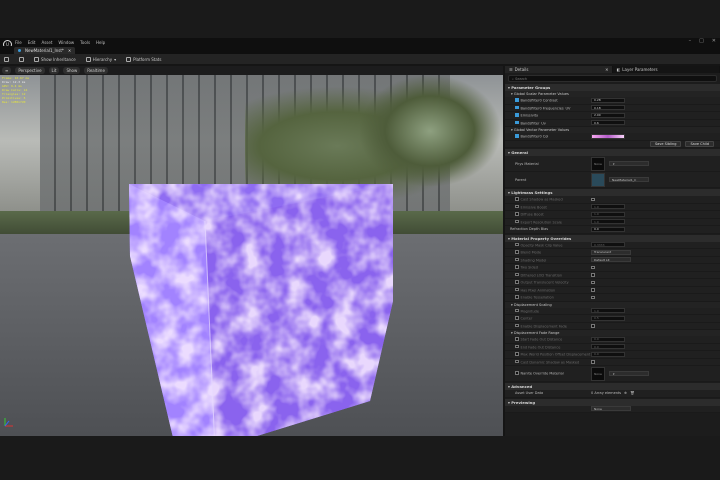  What do you see at coordinates (55, 59) in the screenshot?
I see `show-inheritance-button: Show Inheritance` at bounding box center [55, 59].